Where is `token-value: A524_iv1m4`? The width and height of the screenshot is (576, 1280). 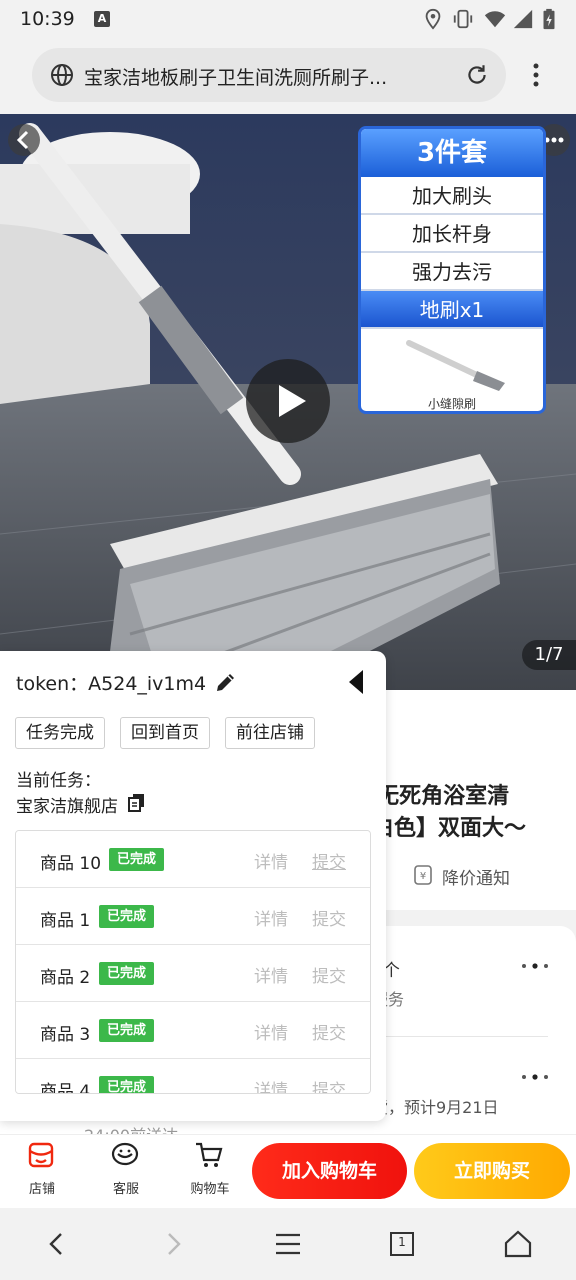 token-value: A524_iv1m4 is located at coordinates (147, 684).